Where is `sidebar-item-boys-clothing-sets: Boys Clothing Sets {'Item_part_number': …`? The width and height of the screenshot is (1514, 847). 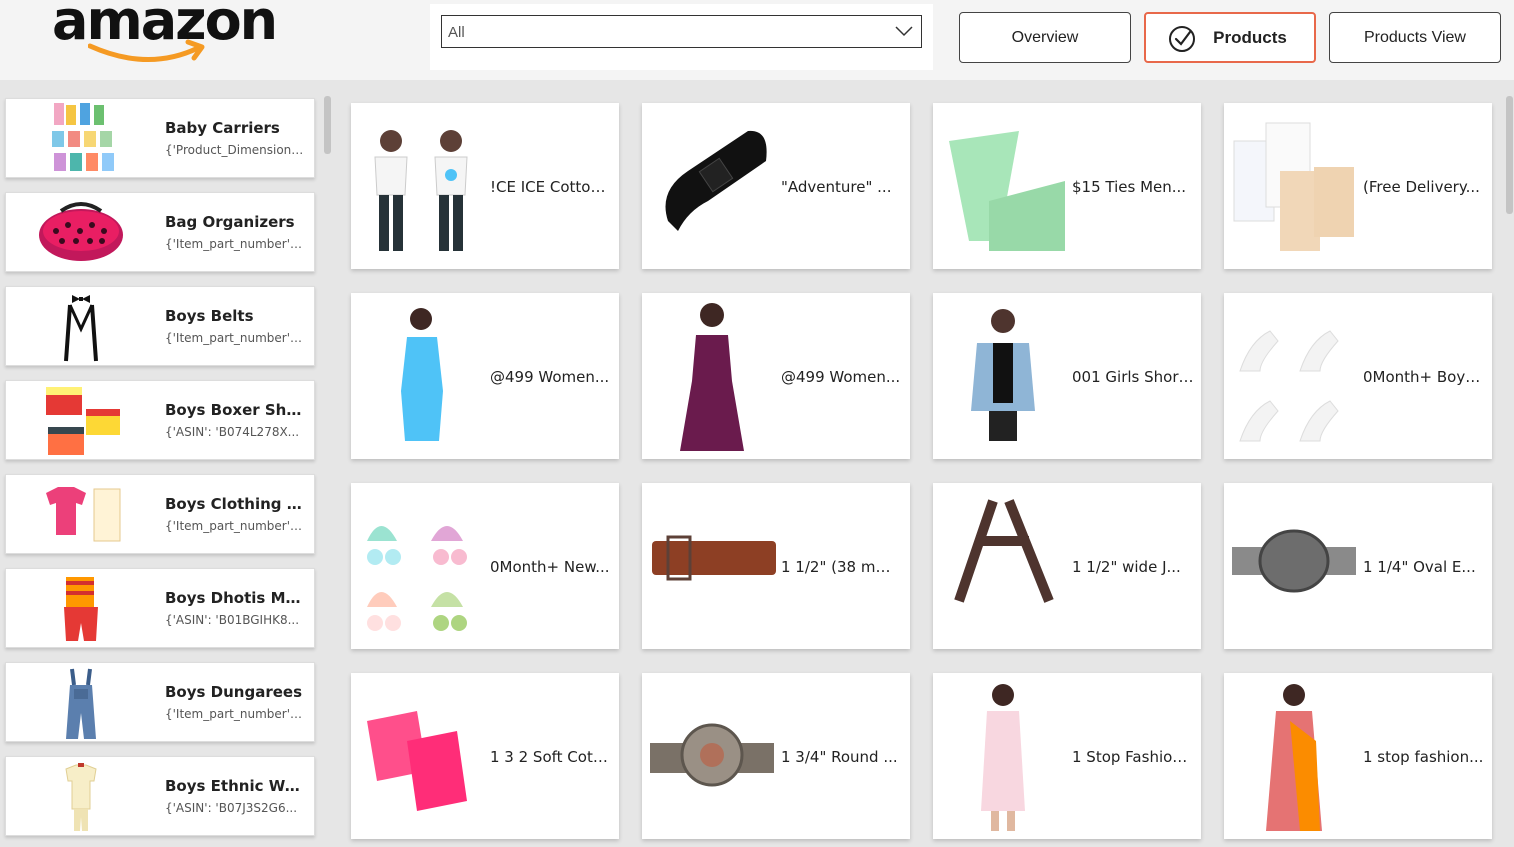 sidebar-item-boys-clothing-sets: Boys Clothing Sets {'Item_part_number': … is located at coordinates (160, 514).